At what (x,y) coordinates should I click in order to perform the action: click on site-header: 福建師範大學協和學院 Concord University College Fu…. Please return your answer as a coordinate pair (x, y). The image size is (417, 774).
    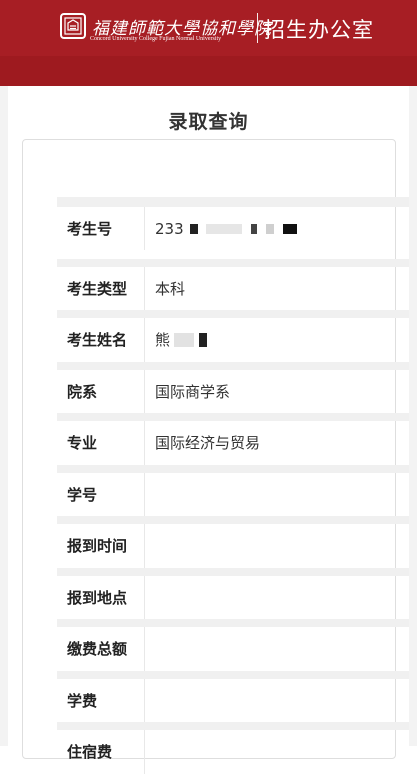
    Looking at the image, I should click on (208, 43).